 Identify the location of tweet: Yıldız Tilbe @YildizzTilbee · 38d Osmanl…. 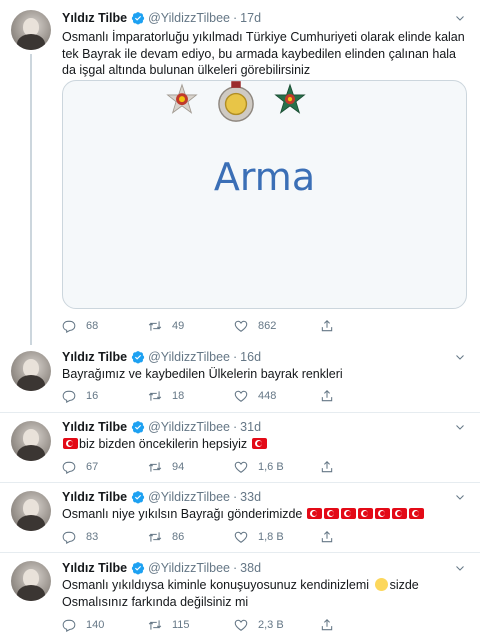
(240, 593).